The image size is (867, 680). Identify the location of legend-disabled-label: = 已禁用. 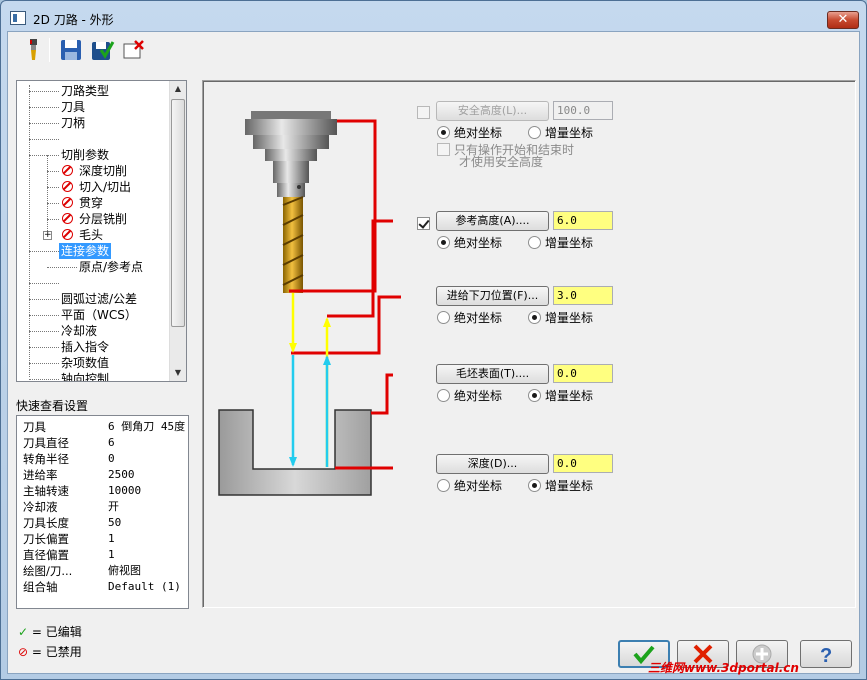
(56, 652).